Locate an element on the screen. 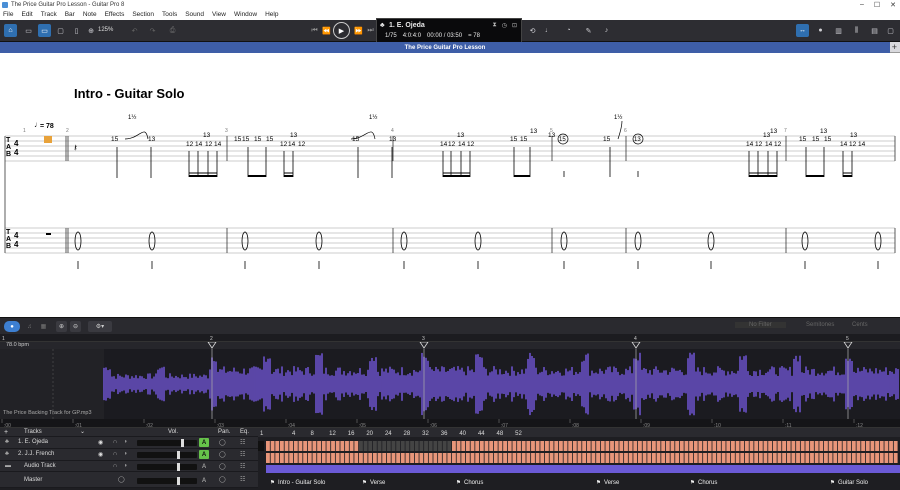 The image size is (900, 490). track-name: Audio Track is located at coordinates (40, 466).